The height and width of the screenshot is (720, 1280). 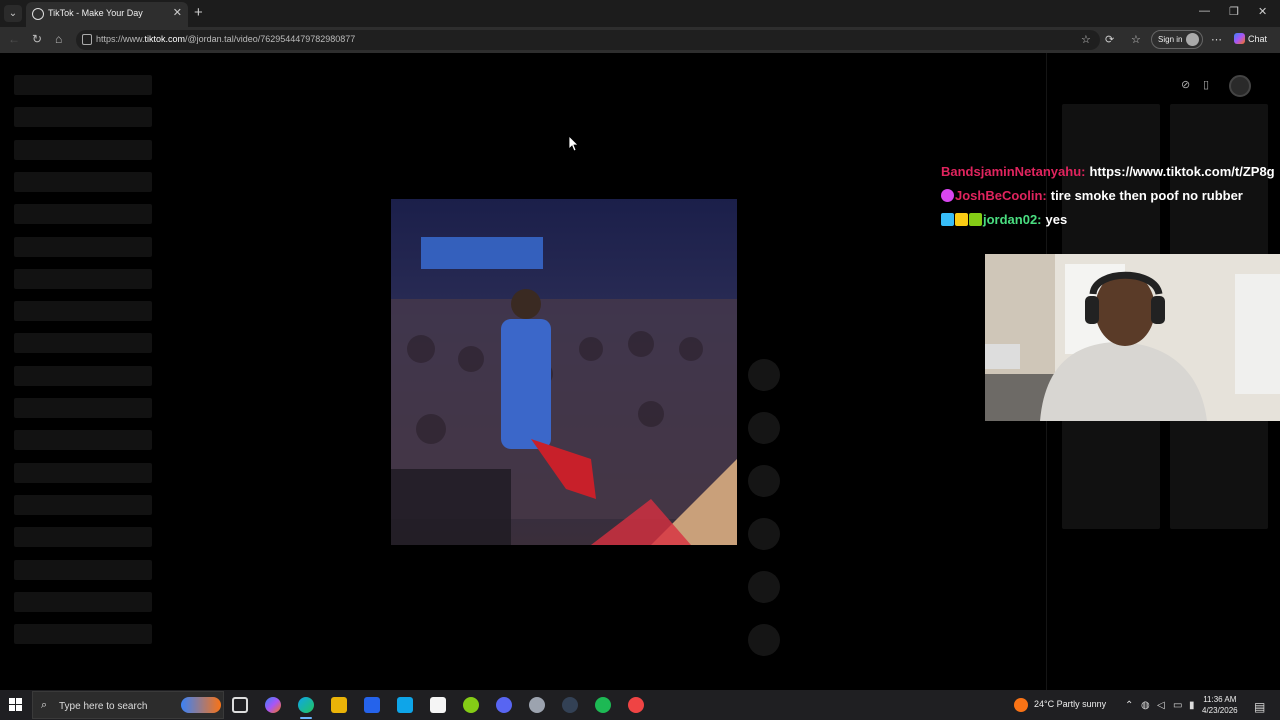 I want to click on home-icon: ⌂, so click(x=58, y=39).